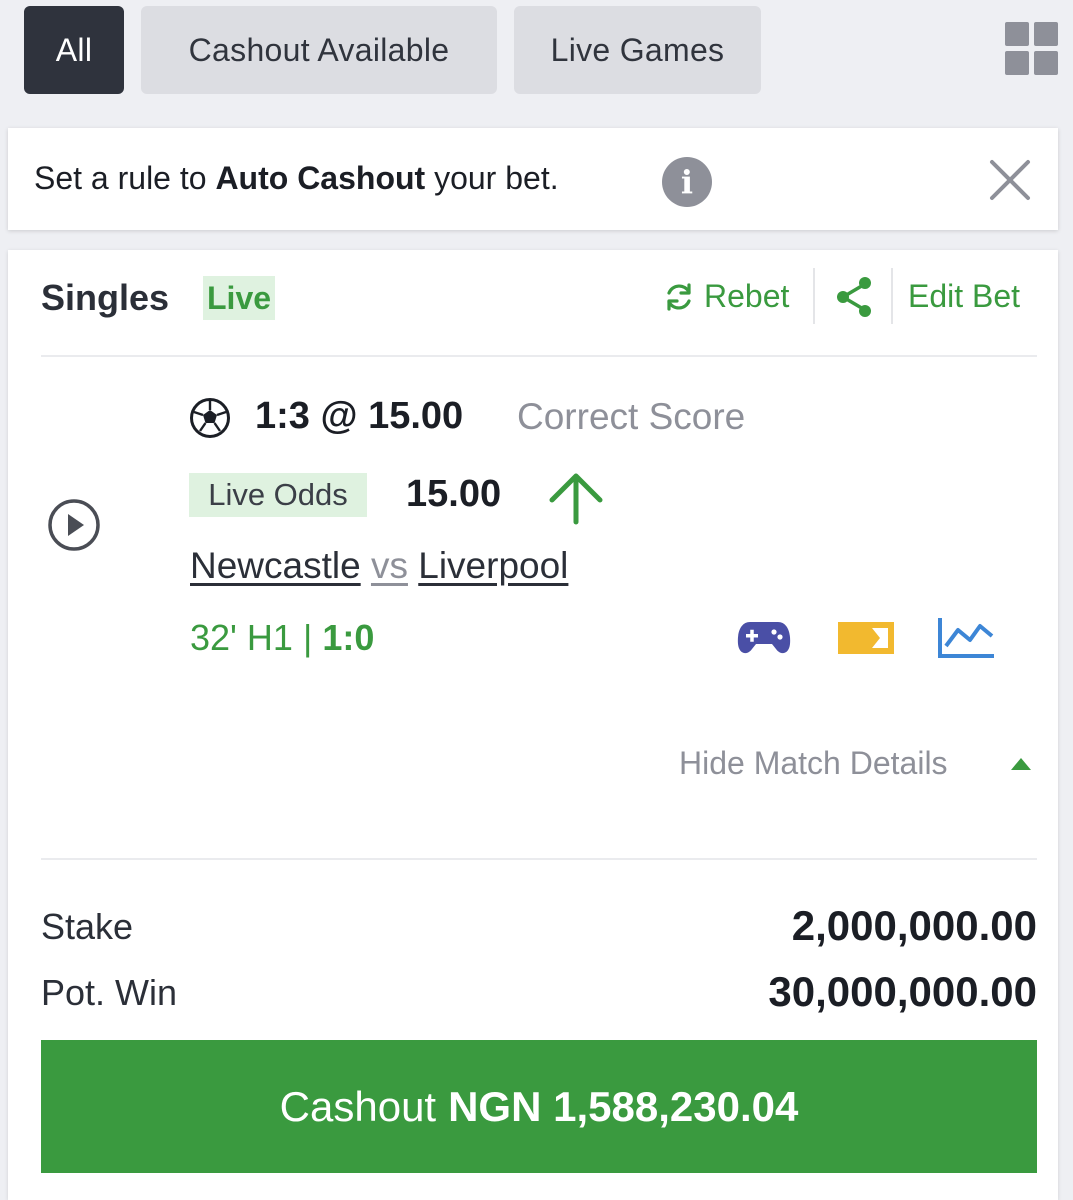 The image size is (1073, 1200). I want to click on grid-view-icon, so click(1033, 50).